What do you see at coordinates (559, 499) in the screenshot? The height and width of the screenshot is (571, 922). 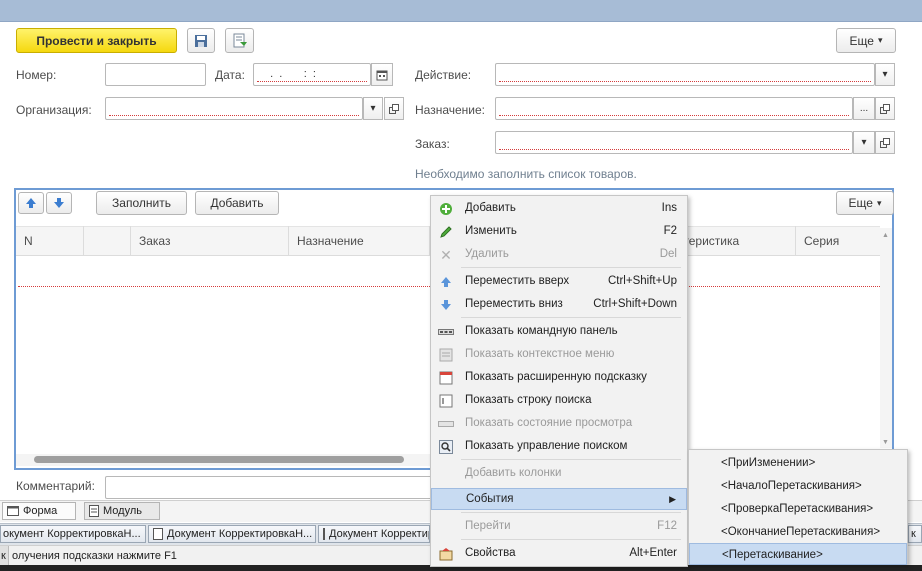 I see `menu-item-events: События ▶` at bounding box center [559, 499].